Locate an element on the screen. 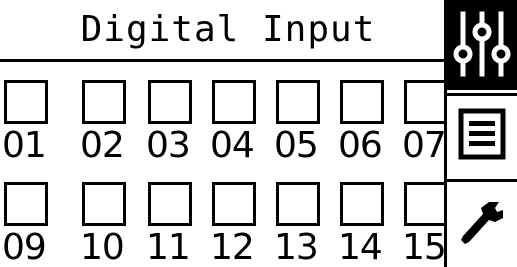 Image resolution: width=517 pixels, height=267 pixels. input-label: 15 is located at coordinates (423, 247).